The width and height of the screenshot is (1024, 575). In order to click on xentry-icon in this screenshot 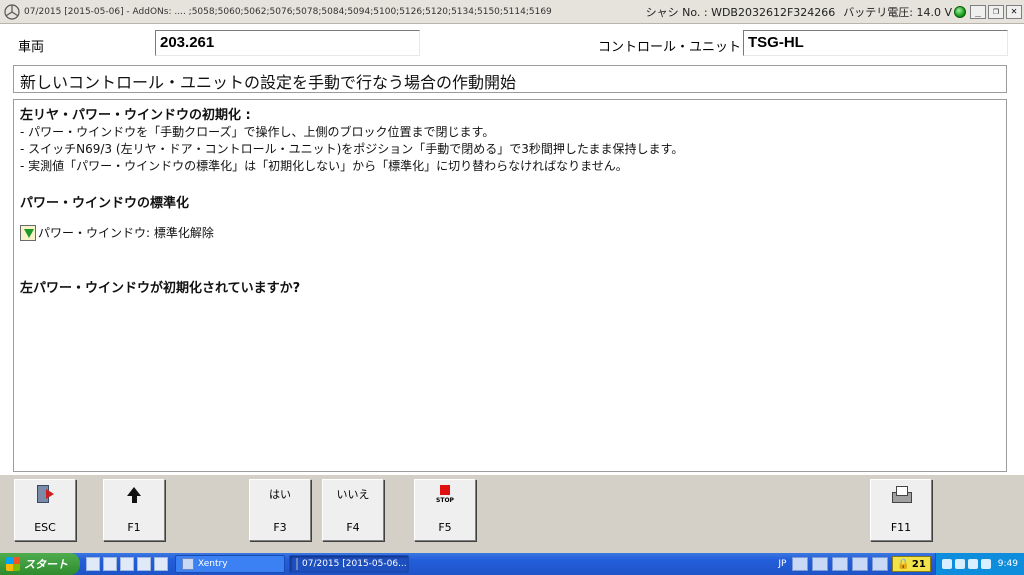, I will do `click(188, 564)`.